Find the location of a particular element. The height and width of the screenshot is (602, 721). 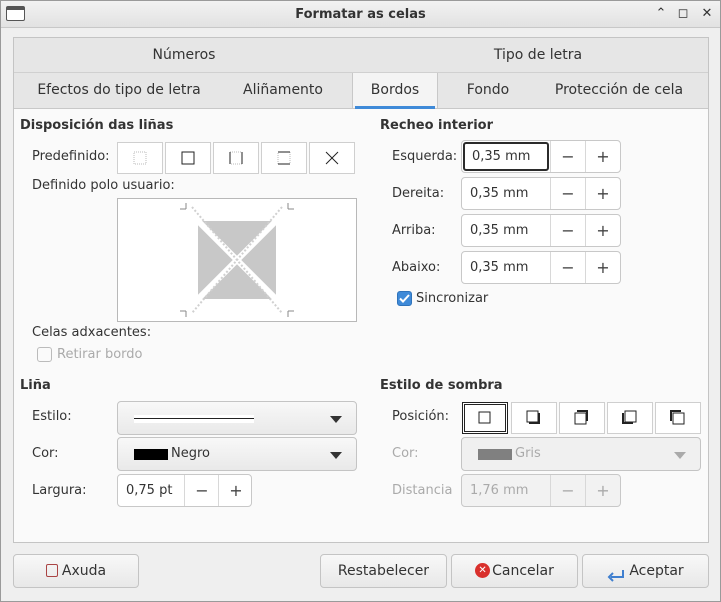

cancel-button: ✕ Cancelar is located at coordinates (514, 571).